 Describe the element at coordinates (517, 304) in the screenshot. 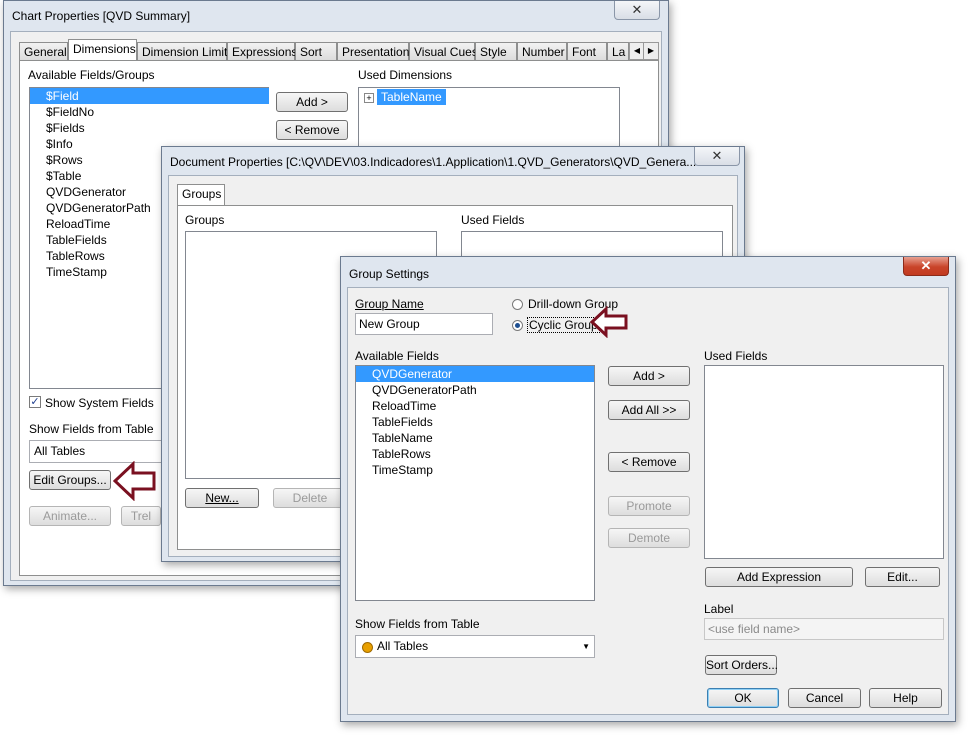

I see `drill-down-group-radio` at that location.